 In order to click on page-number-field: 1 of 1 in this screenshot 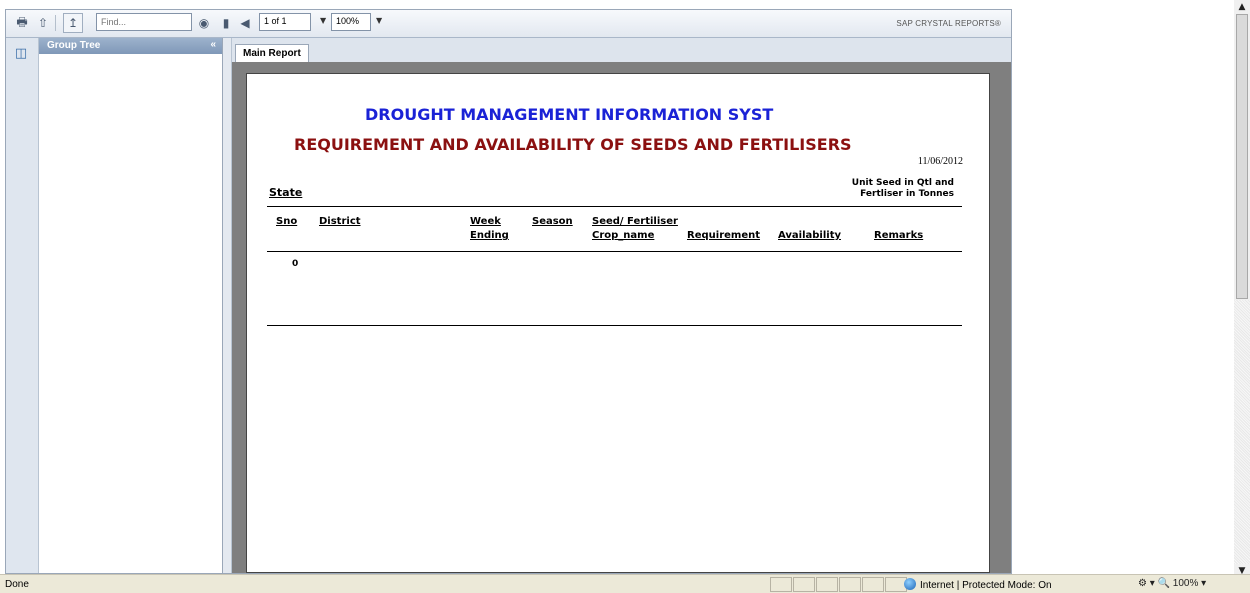, I will do `click(285, 22)`.